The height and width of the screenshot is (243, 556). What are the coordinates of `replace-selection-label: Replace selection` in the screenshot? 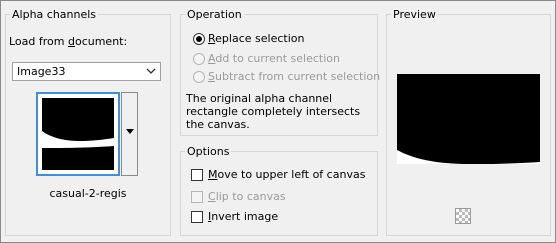 It's located at (256, 38).